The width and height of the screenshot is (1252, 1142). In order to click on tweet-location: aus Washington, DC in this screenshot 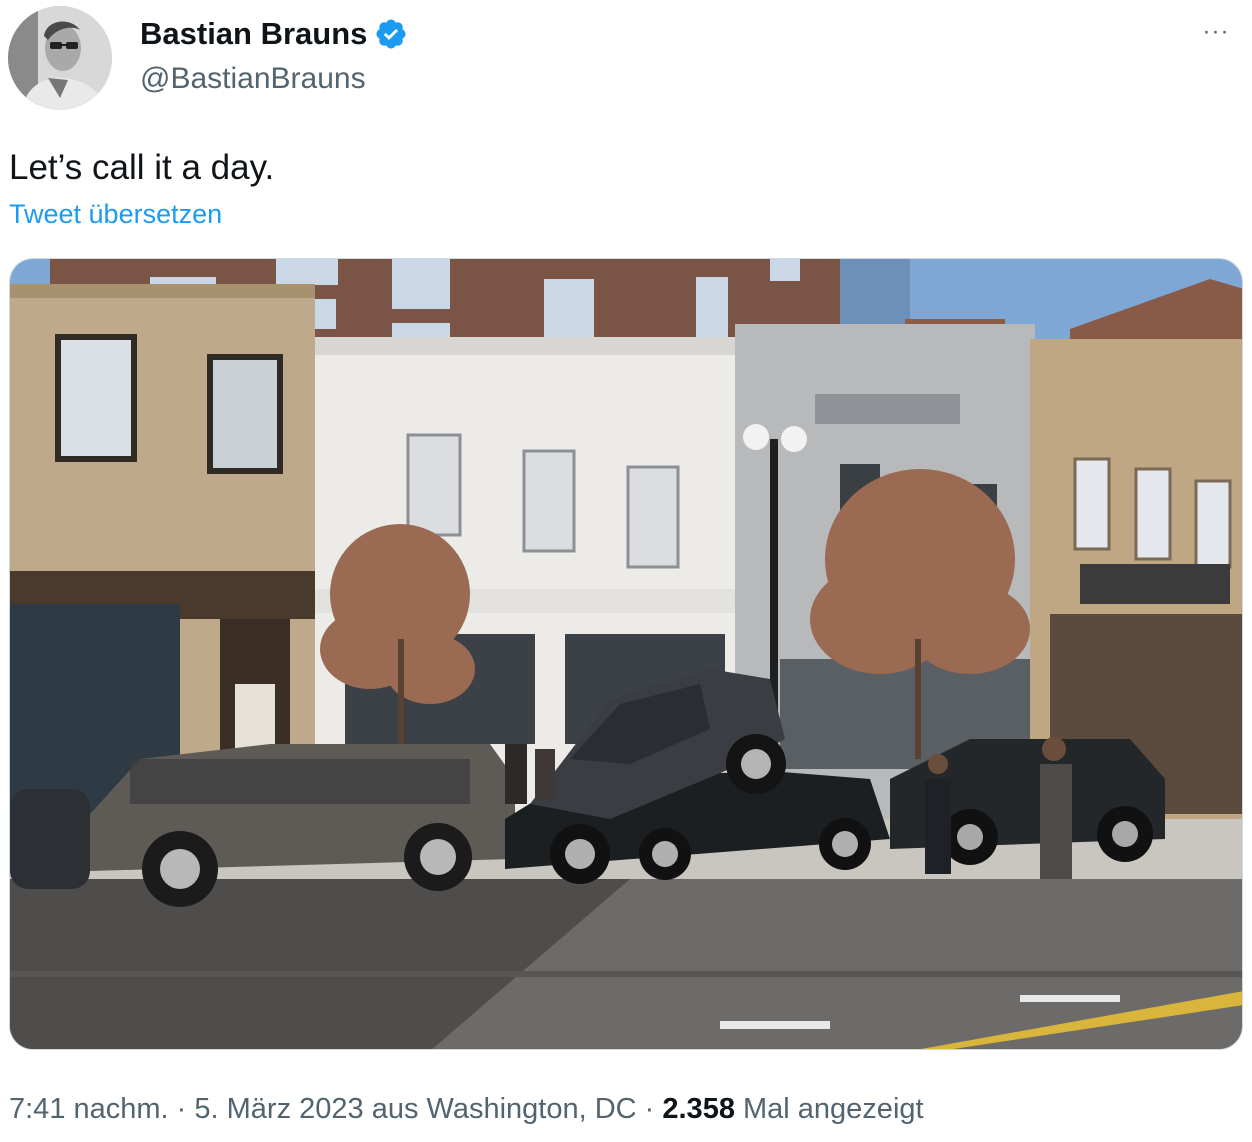, I will do `click(500, 1109)`.